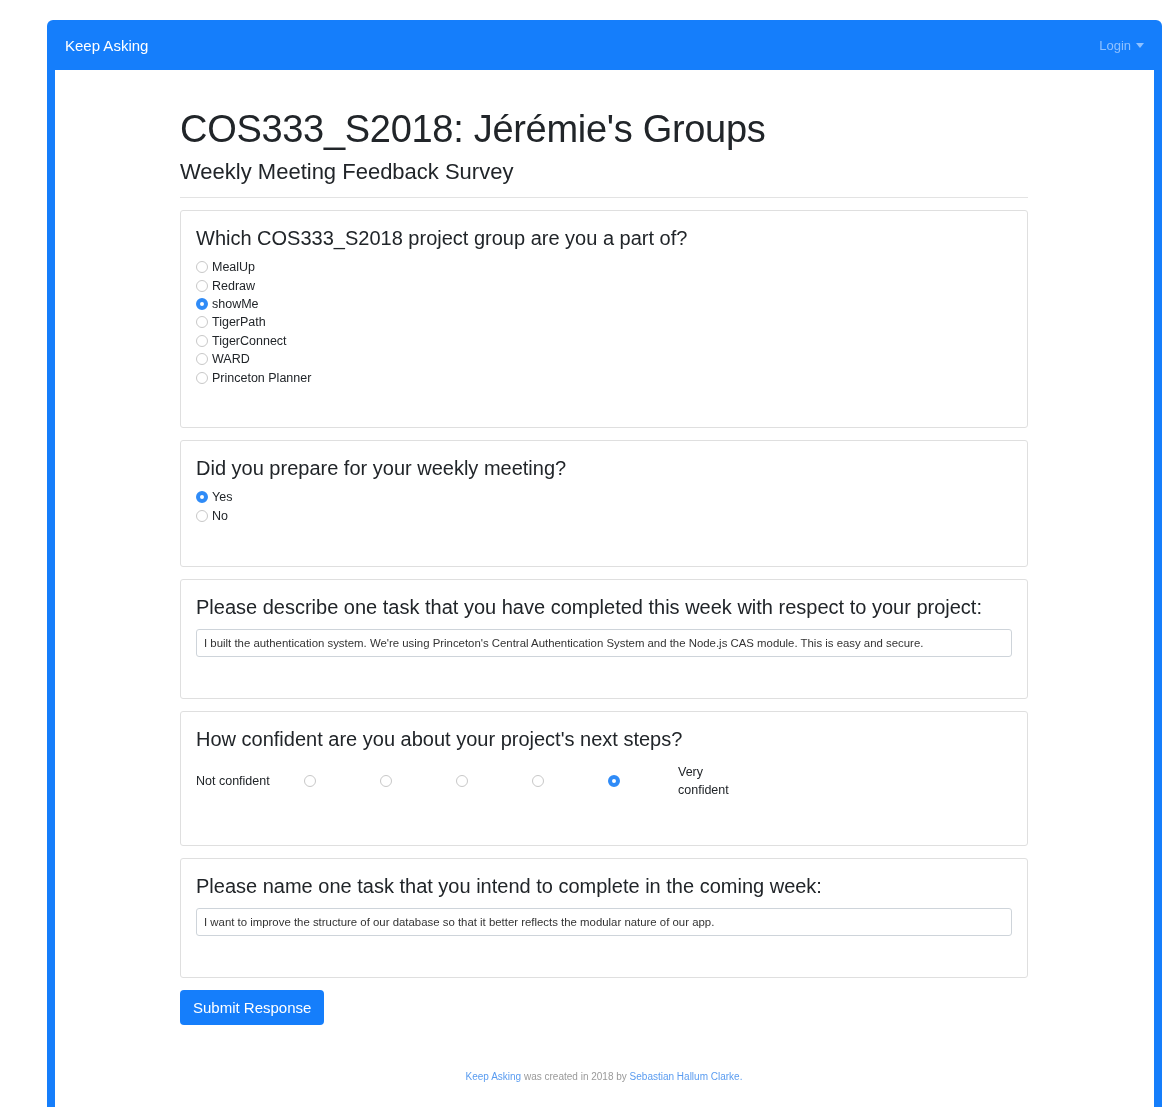 This screenshot has height=1107, width=1170. Describe the element at coordinates (604, 922) in the screenshot. I see `answer-field: I want to improve the structure of our database so that it better reflects the modular nature of our app.` at that location.